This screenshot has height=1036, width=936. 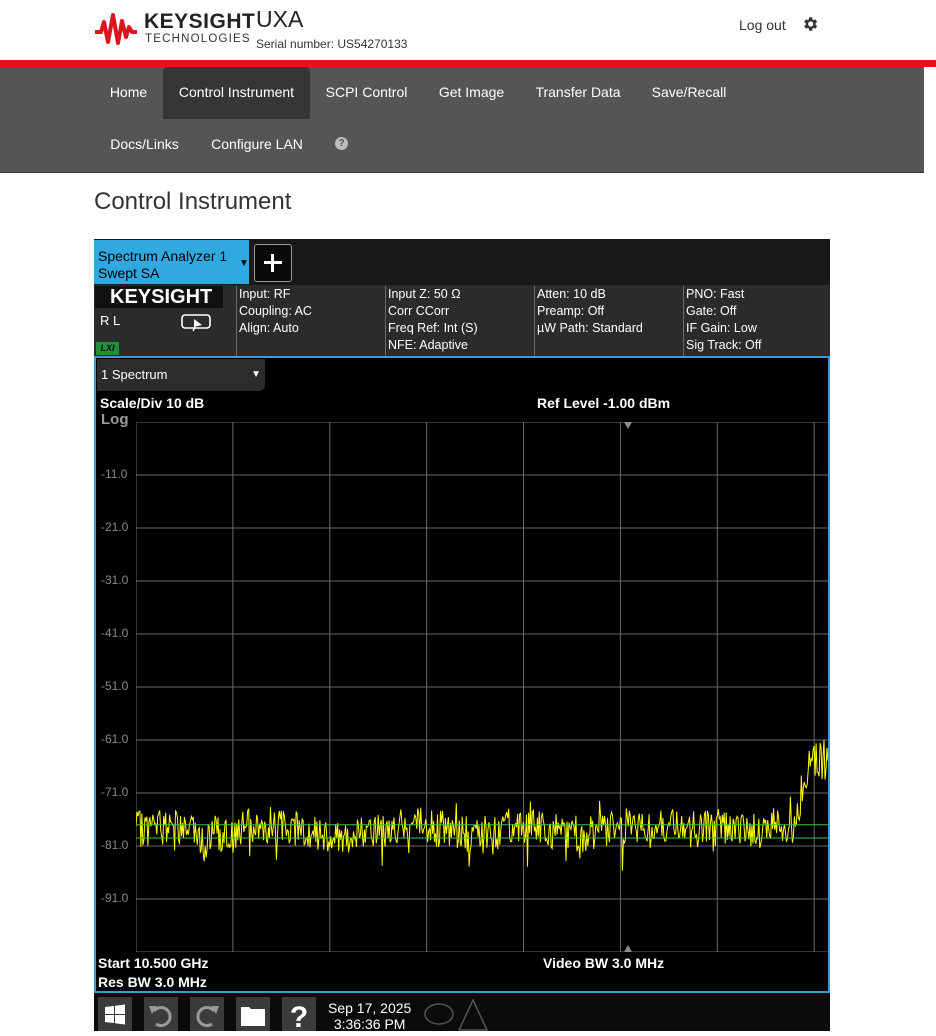 I want to click on setting-nfe: NFE: Adaptive, so click(x=428, y=345).